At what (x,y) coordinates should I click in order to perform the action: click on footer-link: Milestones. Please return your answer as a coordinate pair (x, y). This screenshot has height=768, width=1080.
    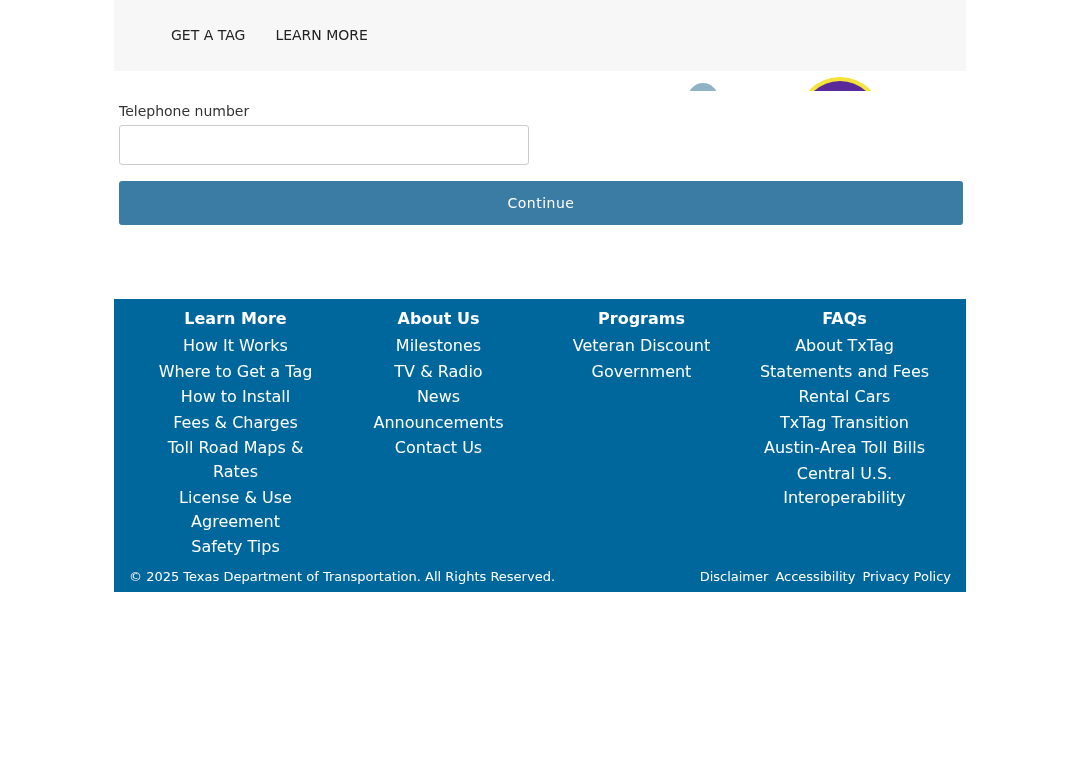
    Looking at the image, I should click on (438, 346).